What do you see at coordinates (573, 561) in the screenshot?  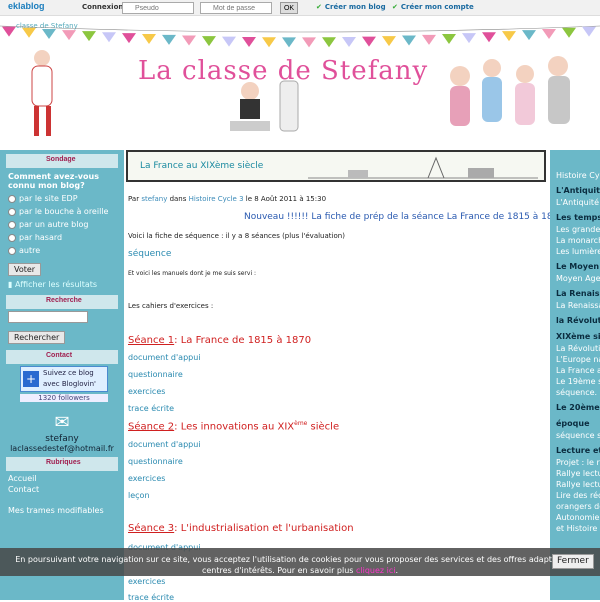 I see `cookie-close-button: Fermer` at bounding box center [573, 561].